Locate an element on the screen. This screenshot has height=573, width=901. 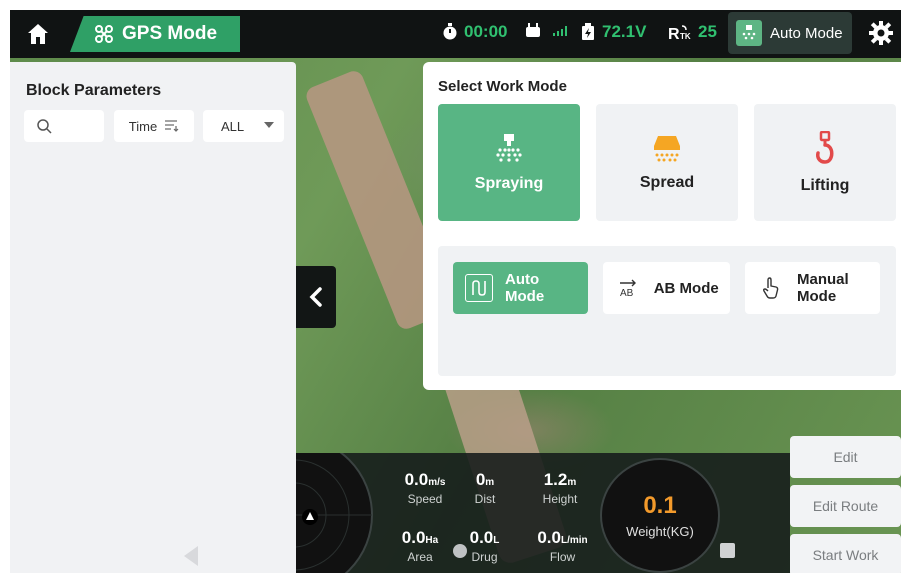
rtk-icon: R TK is located at coordinates (679, 33).